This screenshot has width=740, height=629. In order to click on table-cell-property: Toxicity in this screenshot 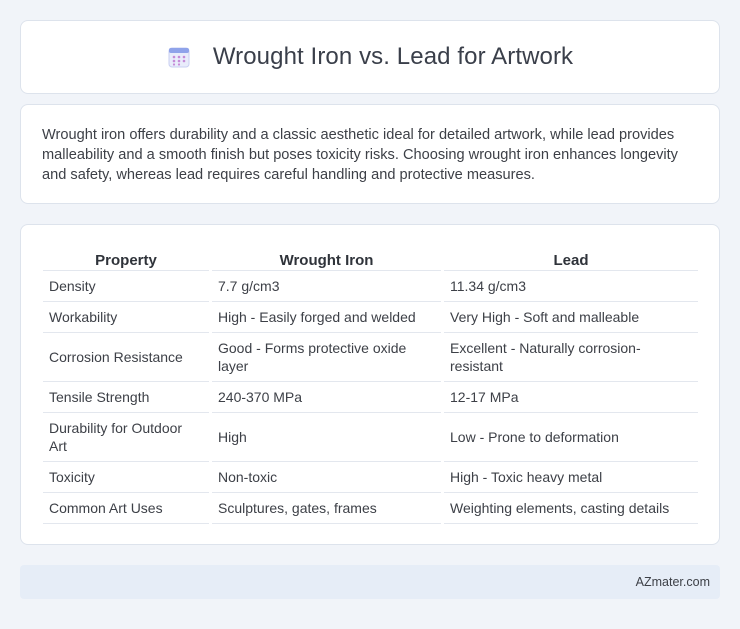, I will do `click(126, 477)`.